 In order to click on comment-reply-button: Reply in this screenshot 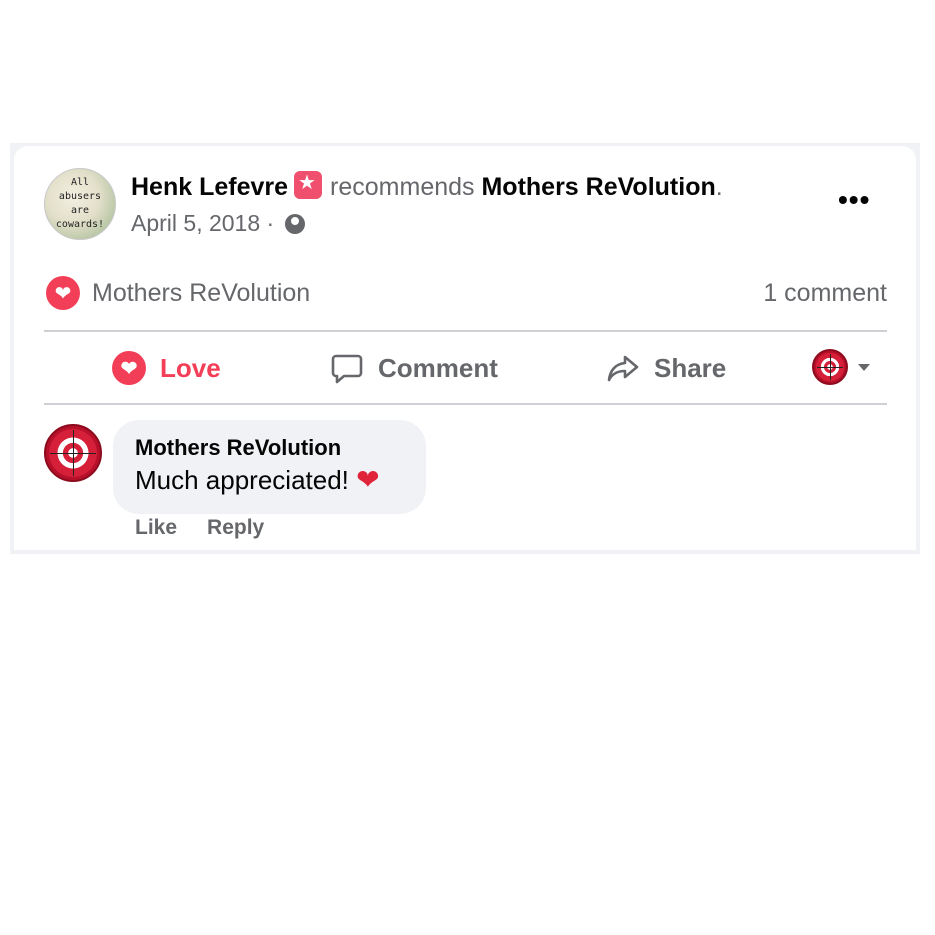, I will do `click(235, 528)`.